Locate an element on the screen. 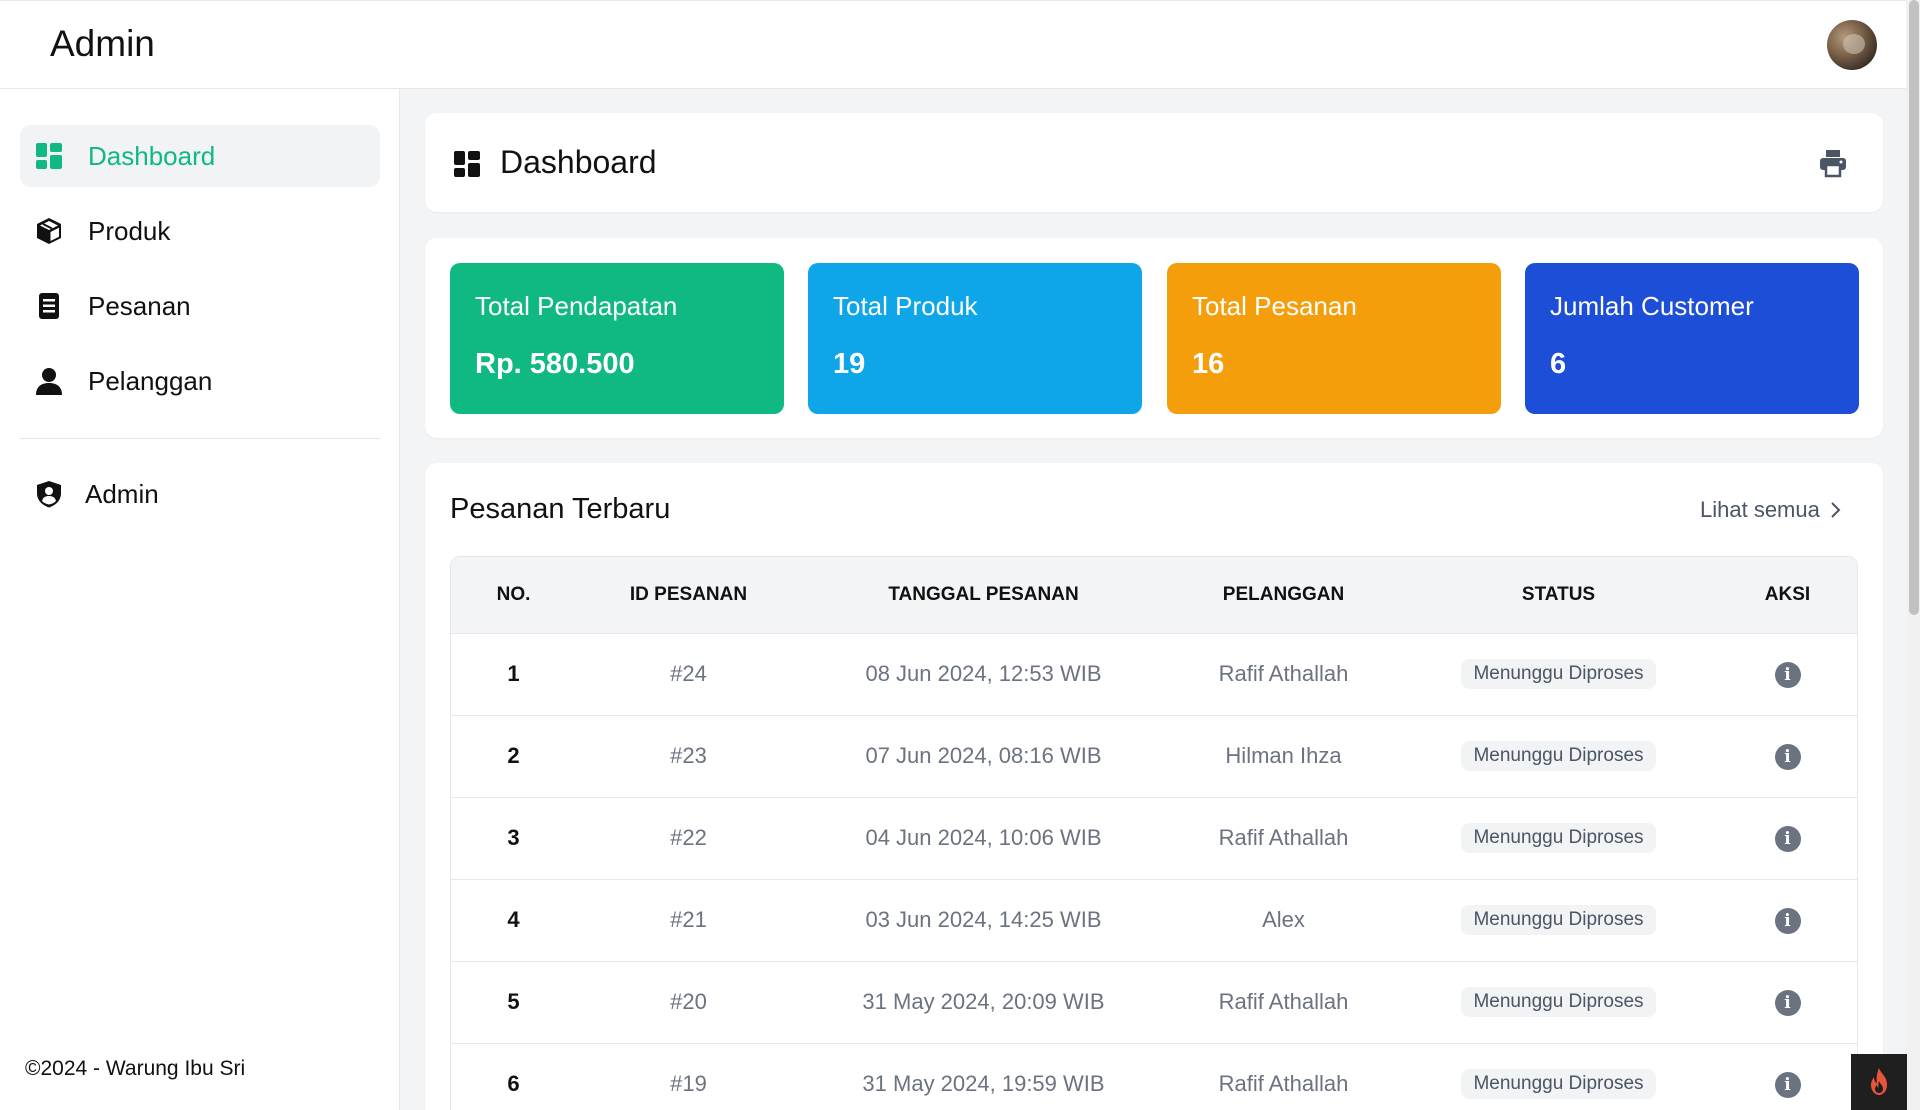 The image size is (1920, 1110). sidebar-divider is located at coordinates (200, 438).